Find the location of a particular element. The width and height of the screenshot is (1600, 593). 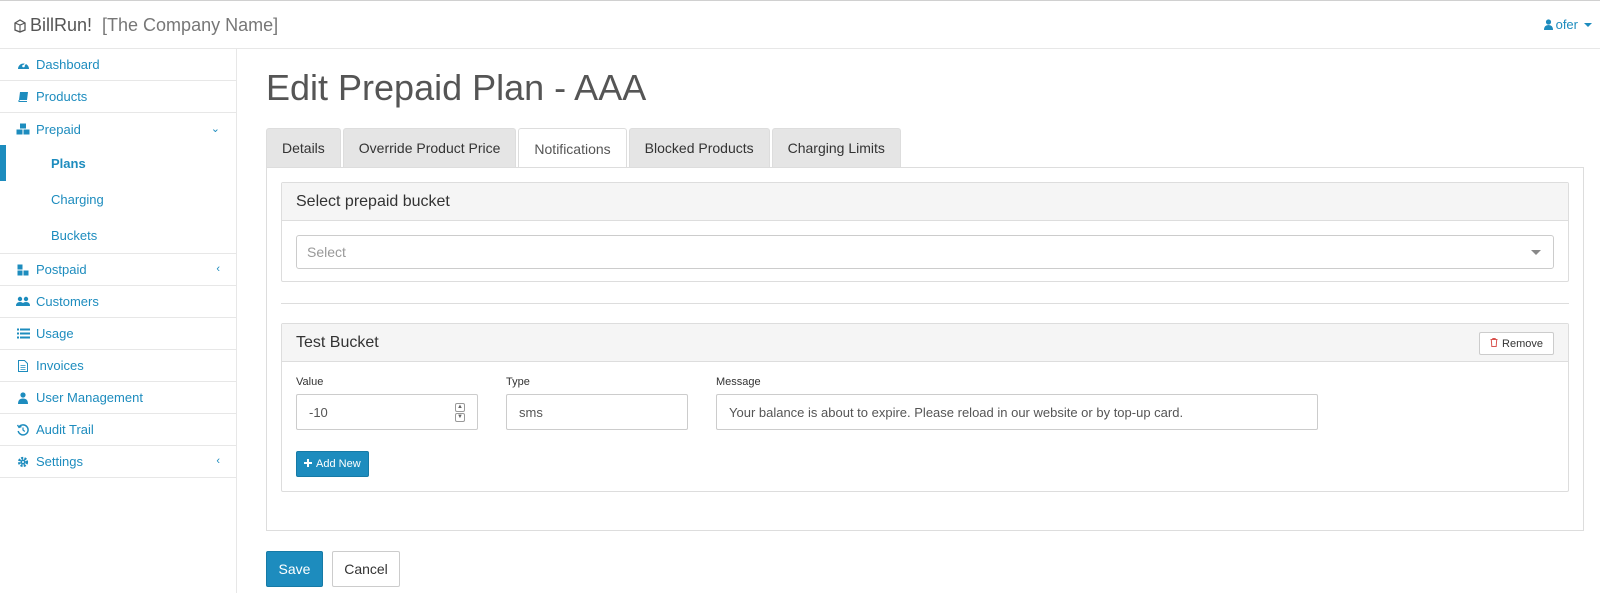

divider is located at coordinates (925, 303).